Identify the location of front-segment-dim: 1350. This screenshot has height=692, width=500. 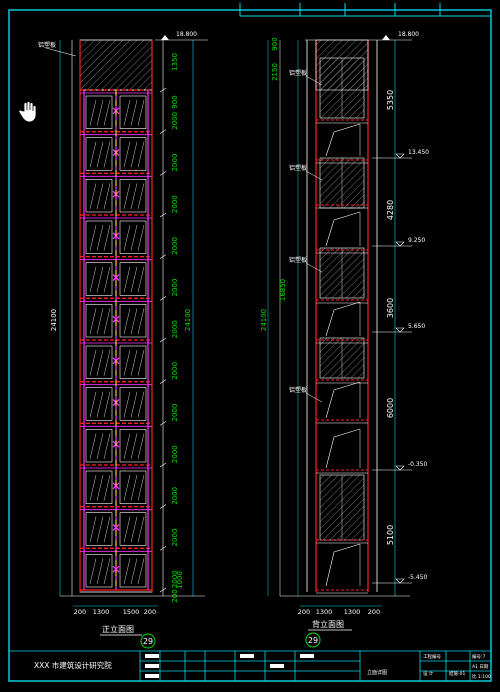
(175, 62).